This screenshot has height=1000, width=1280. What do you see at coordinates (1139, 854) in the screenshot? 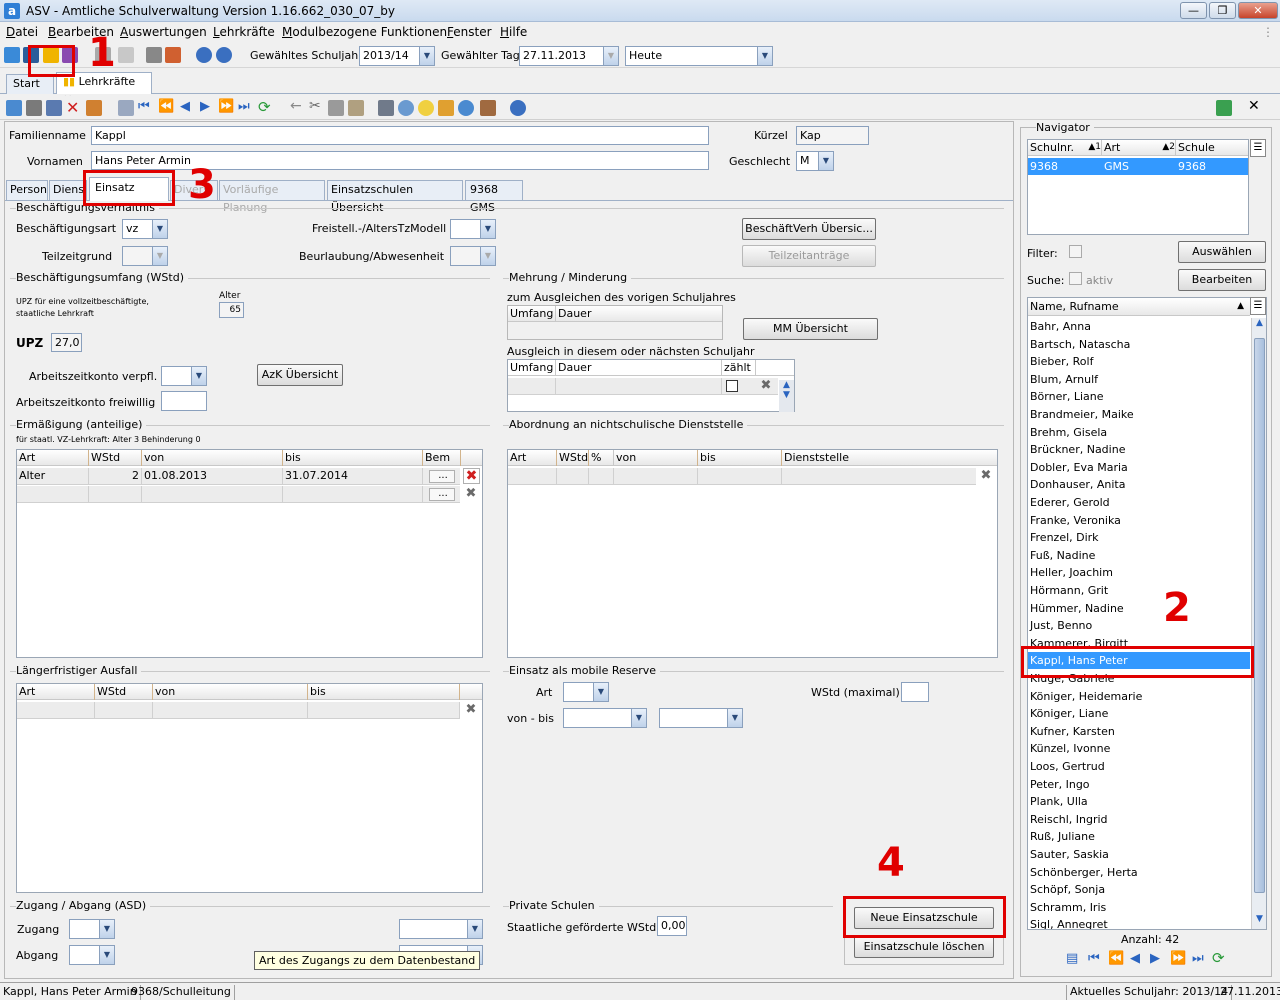
I see `list-item: Sauter, Saskia` at bounding box center [1139, 854].